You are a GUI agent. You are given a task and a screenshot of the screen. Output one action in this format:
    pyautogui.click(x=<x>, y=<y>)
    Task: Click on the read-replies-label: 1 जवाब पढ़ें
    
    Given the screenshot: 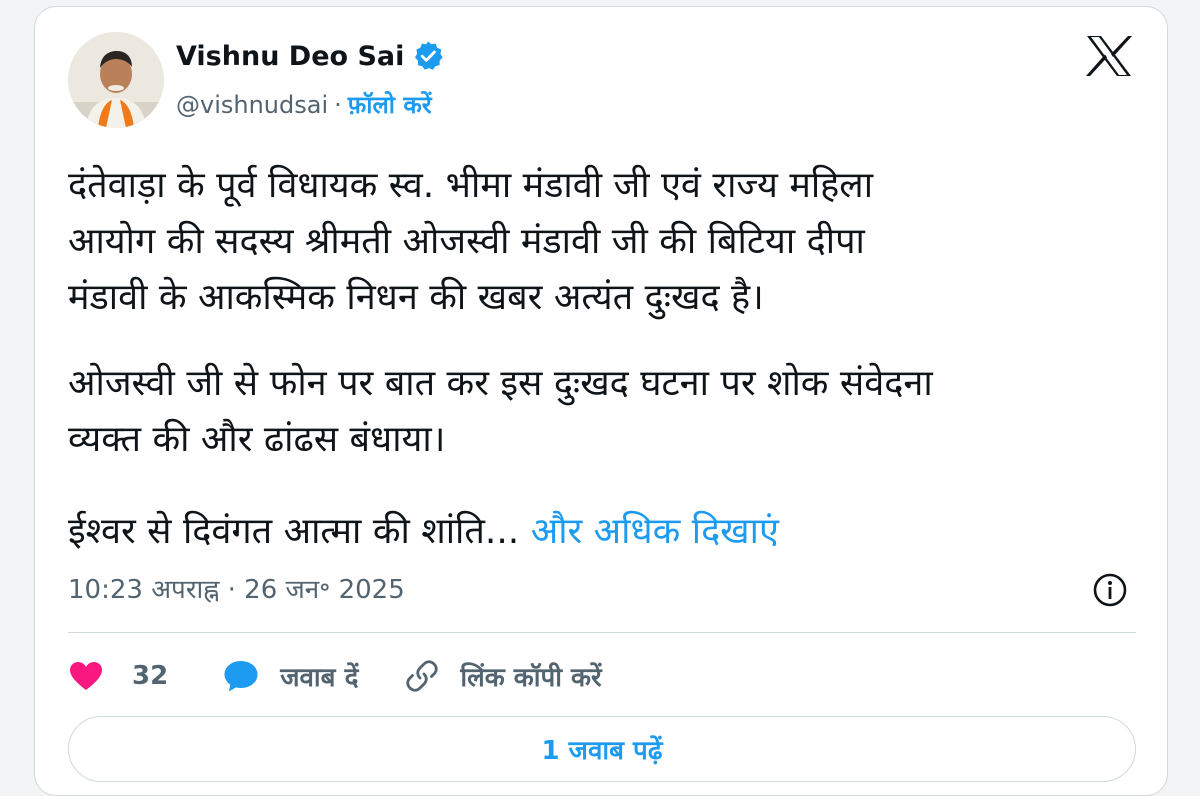 What is the action you would take?
    pyautogui.click(x=602, y=751)
    